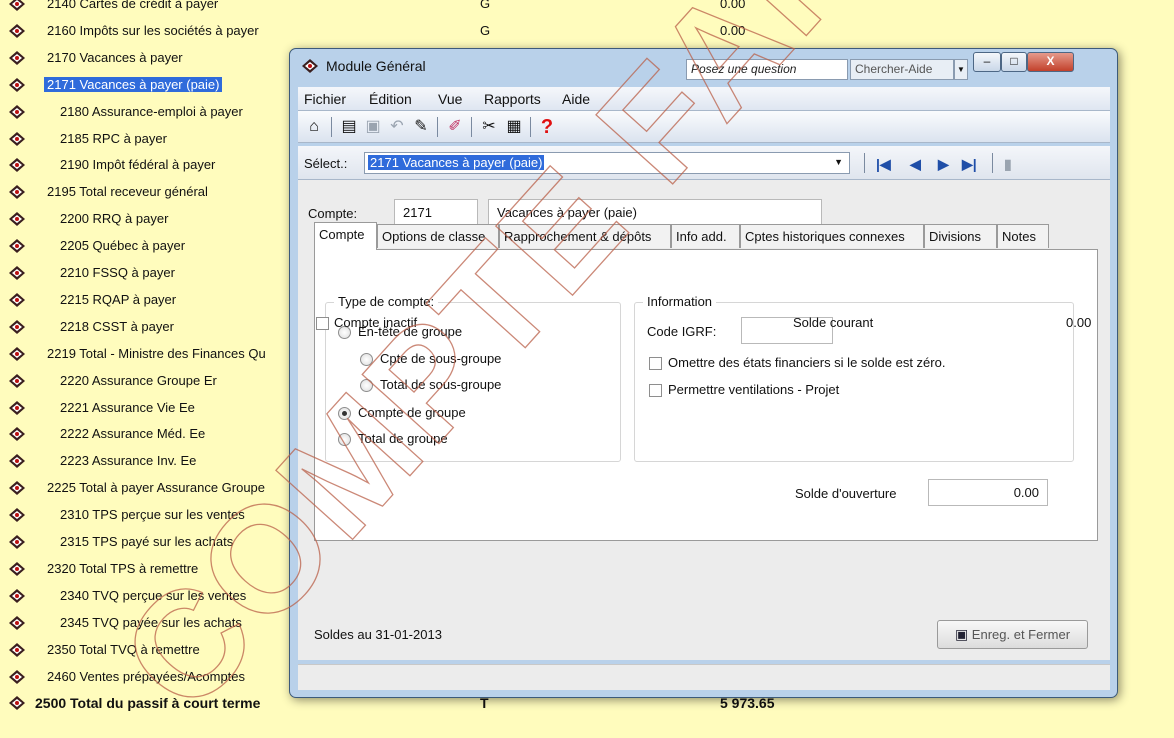 Image resolution: width=1174 pixels, height=738 pixels. I want to click on undo-icon: ↶, so click(397, 127).